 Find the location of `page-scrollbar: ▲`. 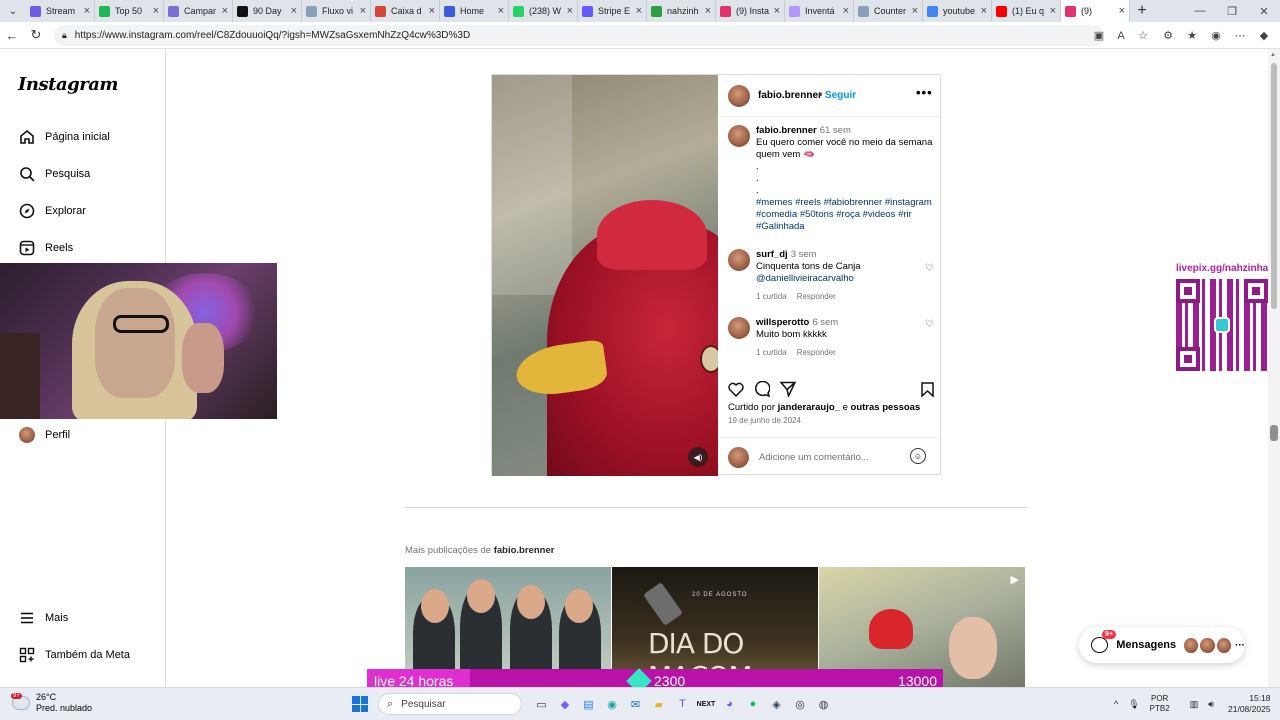

page-scrollbar: ▲ is located at coordinates (1274, 368).